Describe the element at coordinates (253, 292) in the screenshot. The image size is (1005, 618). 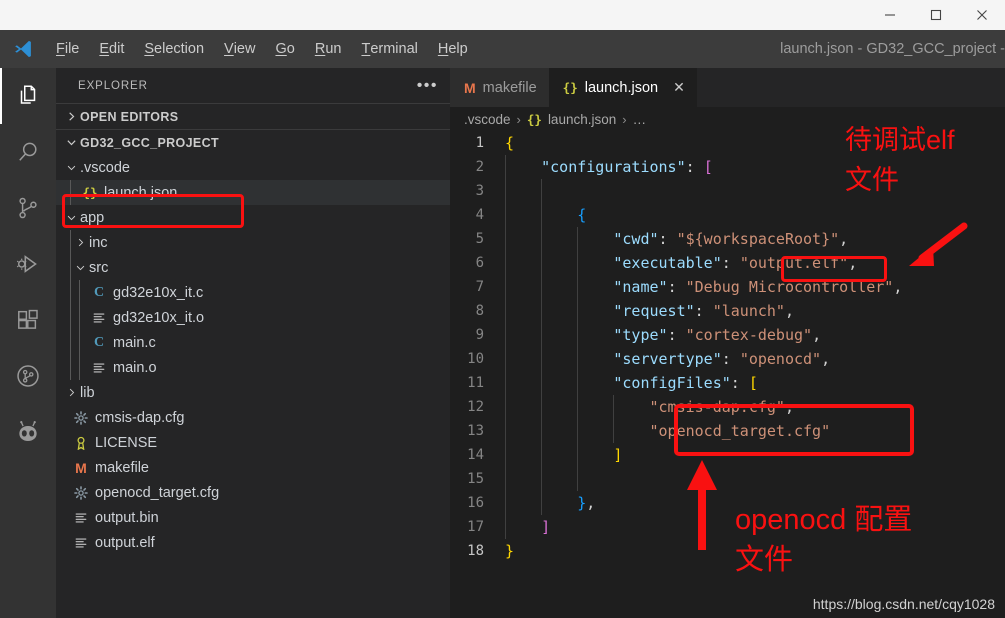
I see `tree-item-gd32e10x-it-c: Cgd32e10x_it.c` at that location.